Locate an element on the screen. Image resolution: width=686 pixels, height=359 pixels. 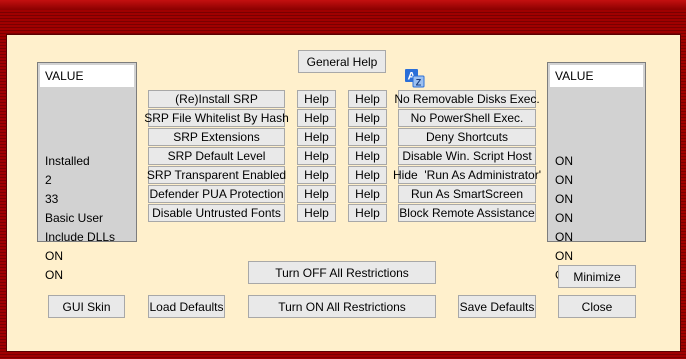
turn-on-all-restrictions-button: Turn ON All Restrictions is located at coordinates (342, 306).